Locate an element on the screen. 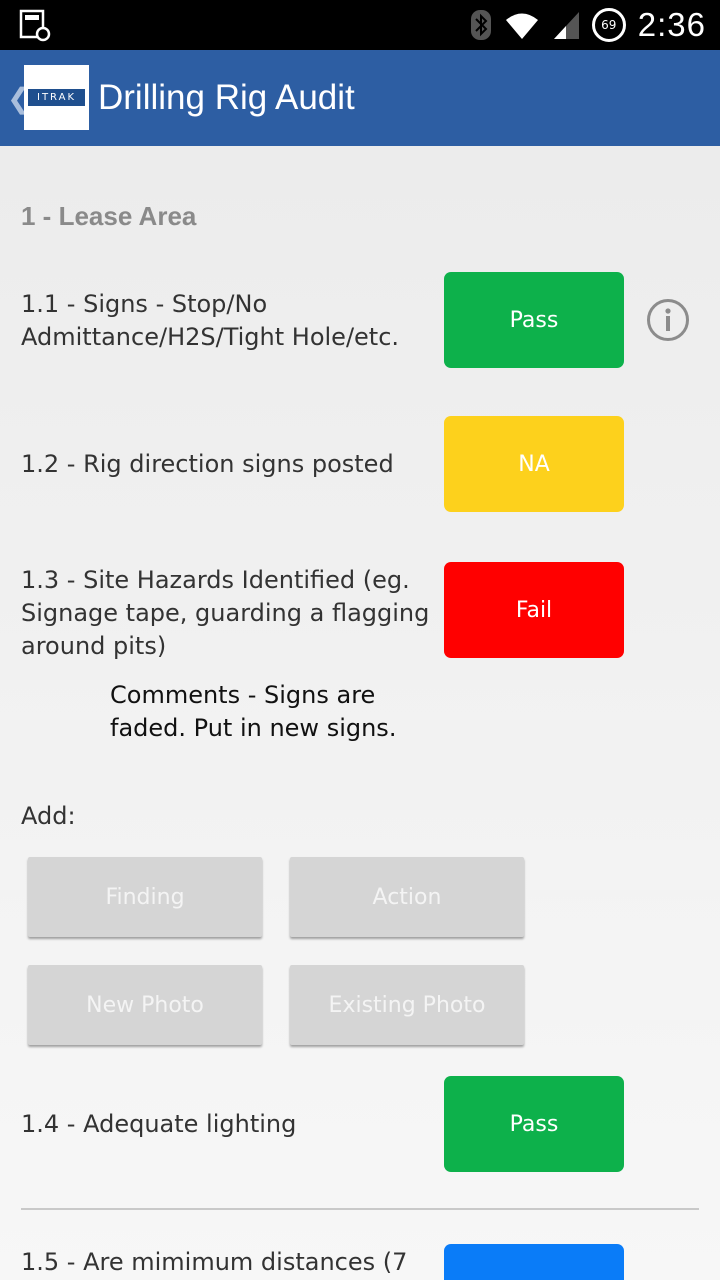  battery-icon: 69 is located at coordinates (608, 25).